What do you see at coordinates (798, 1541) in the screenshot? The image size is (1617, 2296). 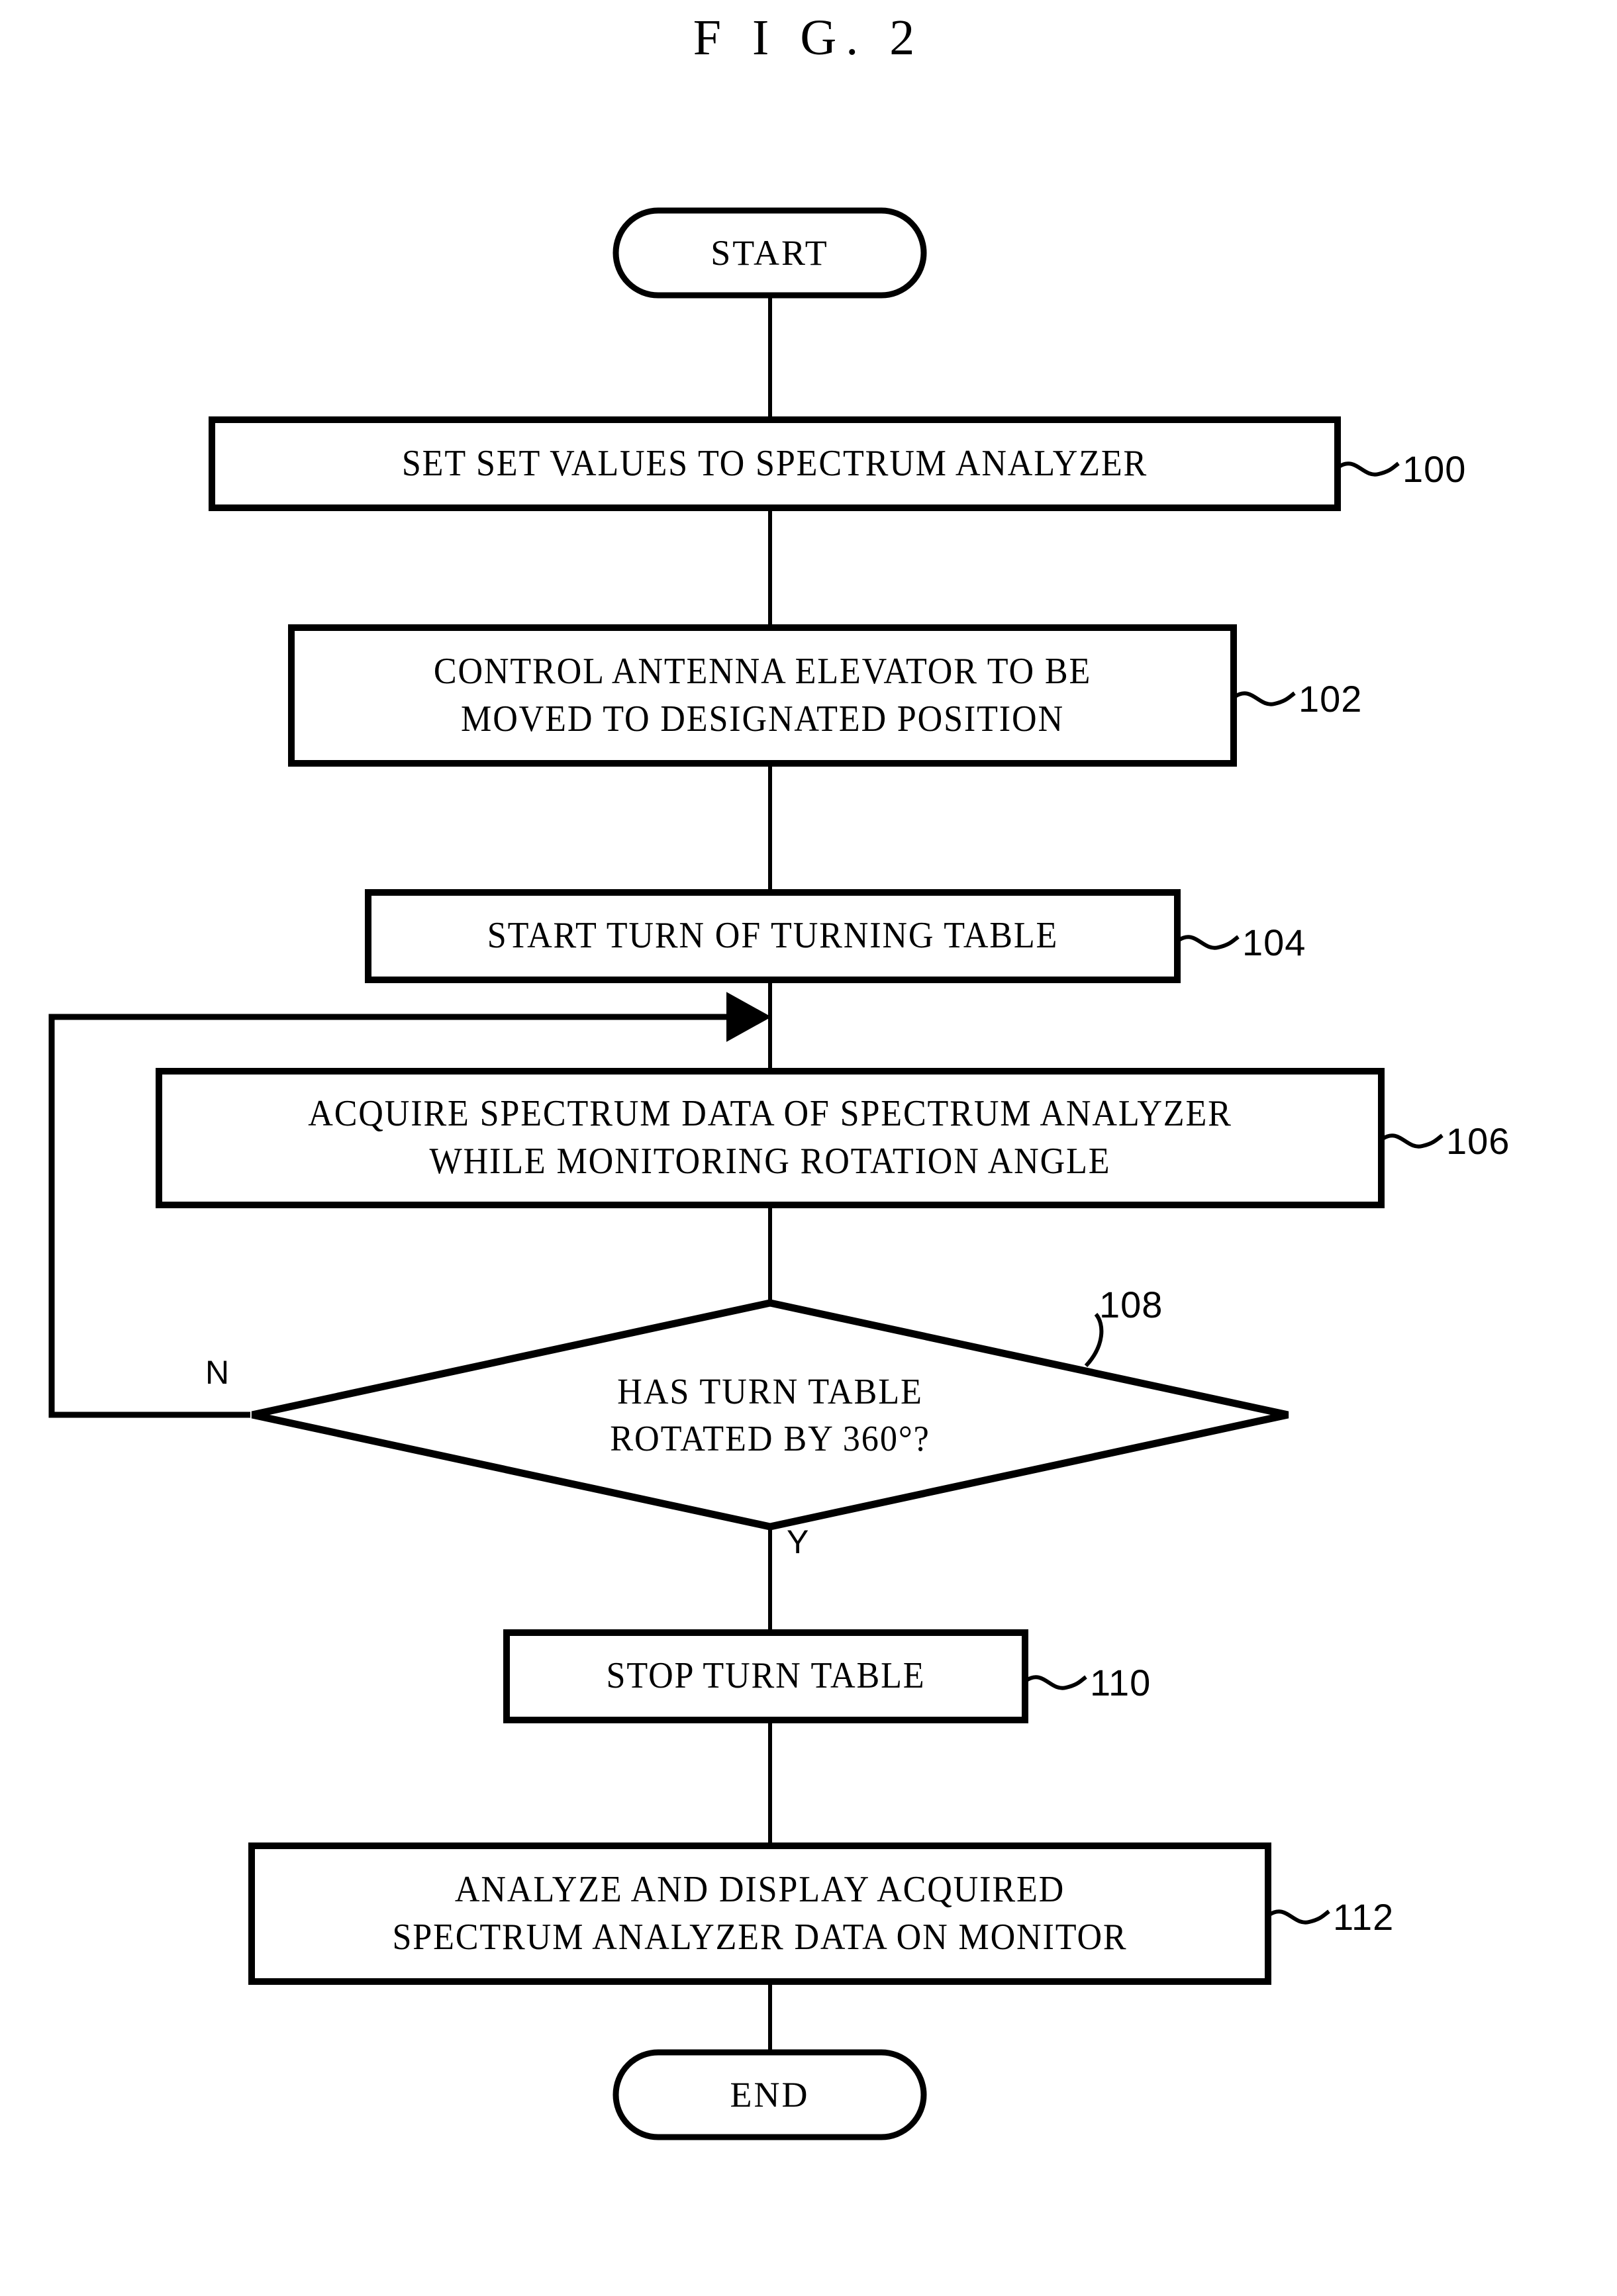 I see `branch-label-yes: Y` at bounding box center [798, 1541].